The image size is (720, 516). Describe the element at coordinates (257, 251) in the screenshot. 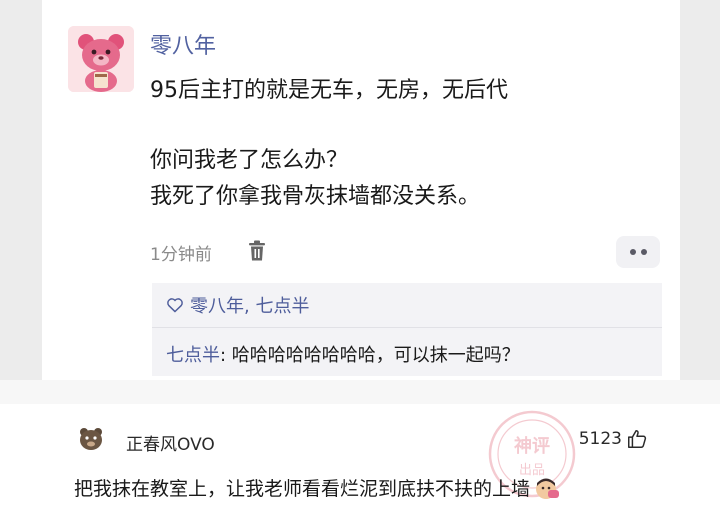

I see `trash-icon` at that location.